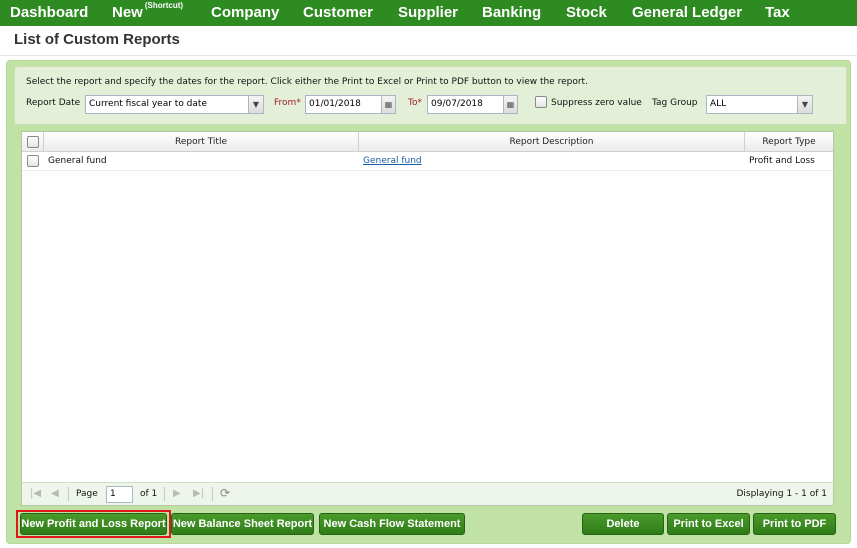  Describe the element at coordinates (148, 11) in the screenshot. I see `nav-new: New (Shortcut)` at that location.